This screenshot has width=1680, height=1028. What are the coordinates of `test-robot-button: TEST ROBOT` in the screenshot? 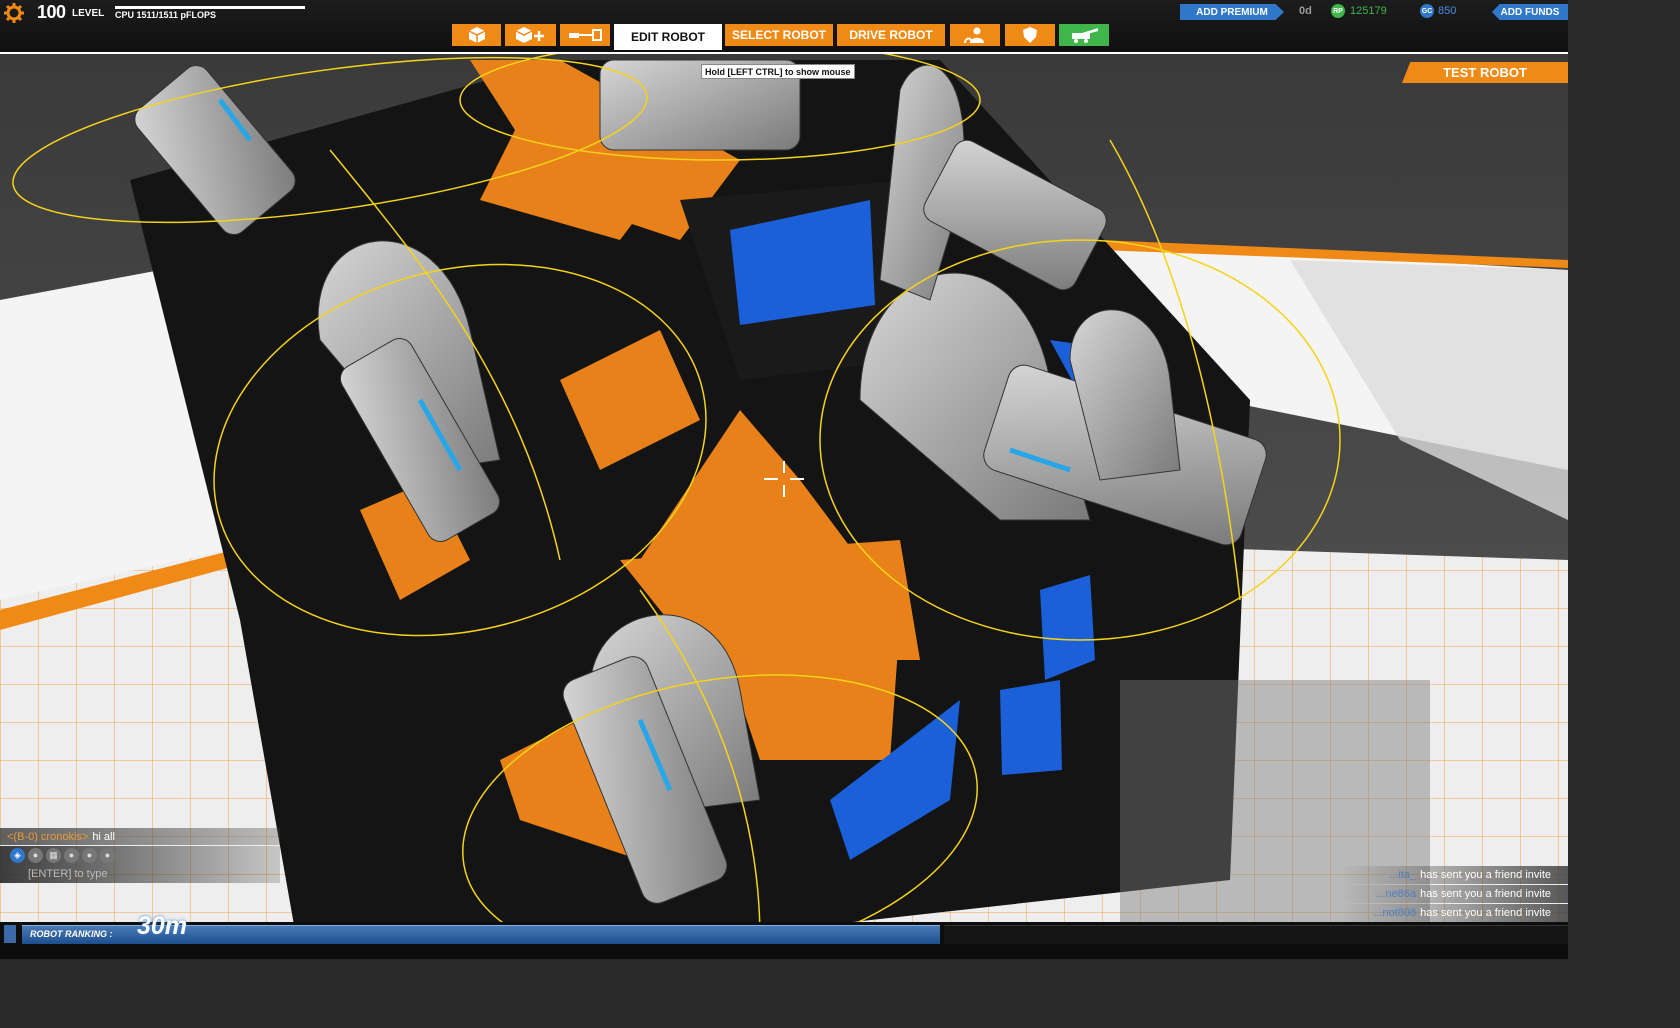 It's located at (1485, 72).